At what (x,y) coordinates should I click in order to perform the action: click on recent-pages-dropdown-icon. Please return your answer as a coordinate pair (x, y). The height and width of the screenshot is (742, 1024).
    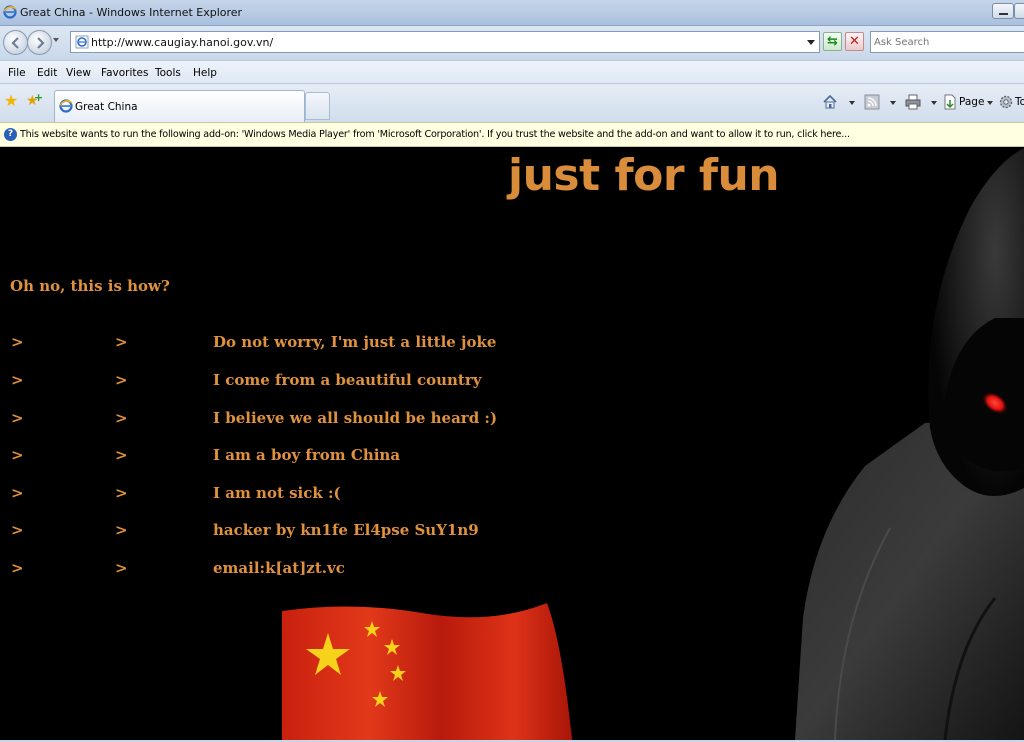
    Looking at the image, I should click on (56, 40).